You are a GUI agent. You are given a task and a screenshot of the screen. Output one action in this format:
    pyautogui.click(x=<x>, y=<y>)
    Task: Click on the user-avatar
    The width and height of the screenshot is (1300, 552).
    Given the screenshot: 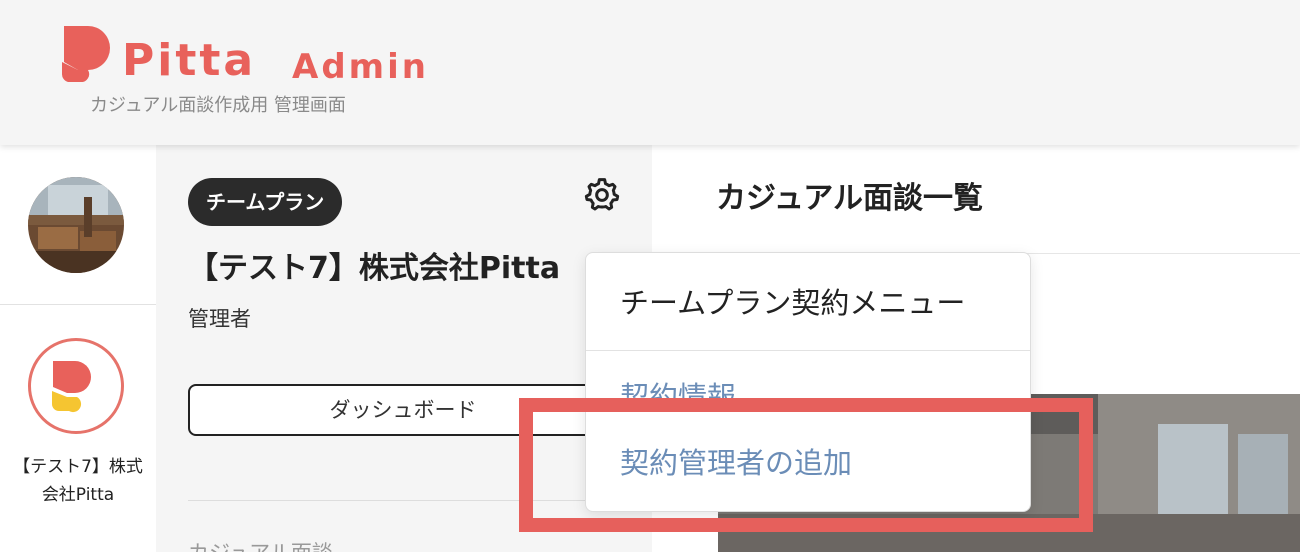 What is the action you would take?
    pyautogui.click(x=76, y=225)
    